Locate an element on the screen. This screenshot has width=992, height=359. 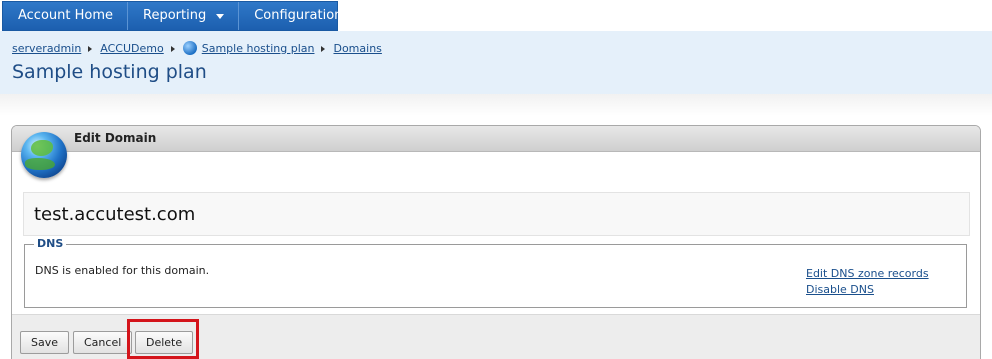
nav-account-home: Account Home is located at coordinates (66, 16).